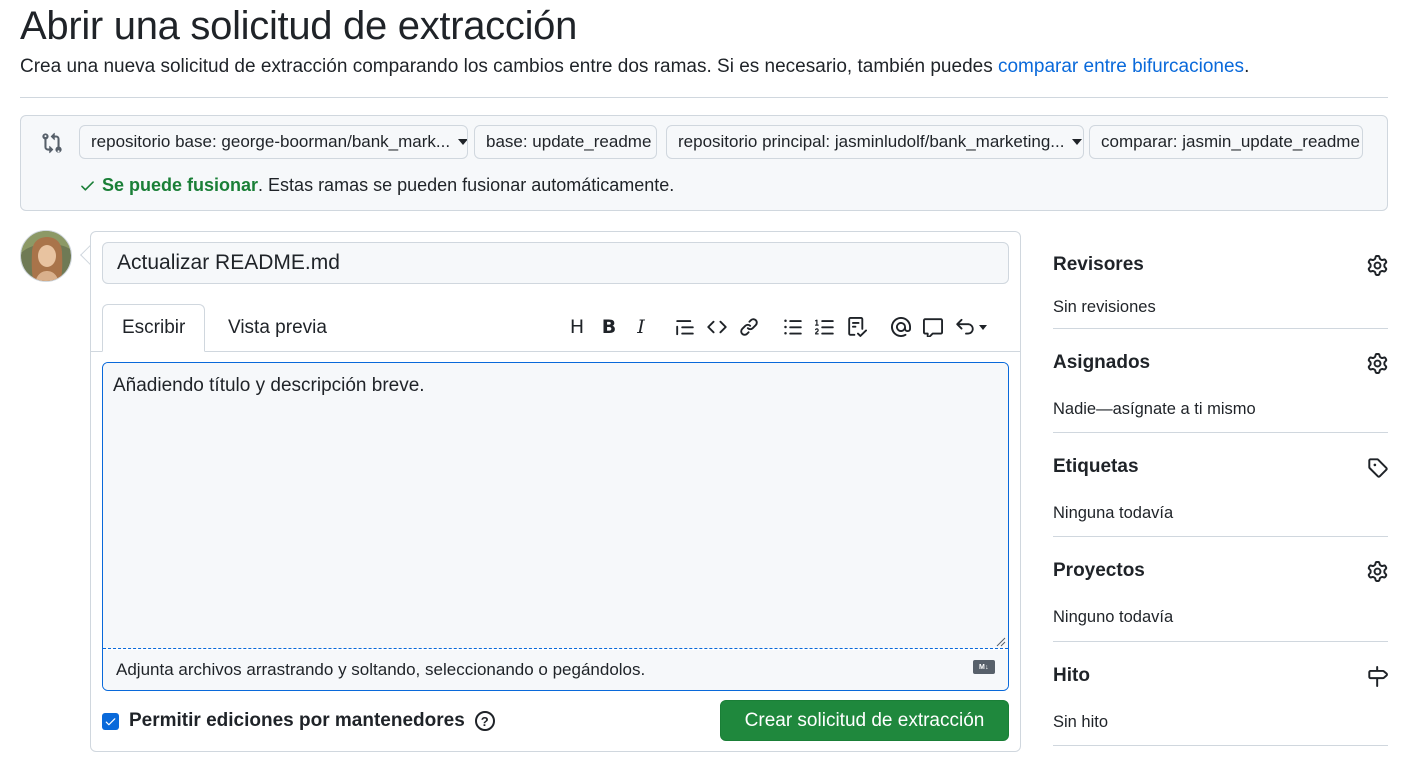 The width and height of the screenshot is (1408, 768). What do you see at coordinates (749, 327) in the screenshot?
I see `link-icon` at bounding box center [749, 327].